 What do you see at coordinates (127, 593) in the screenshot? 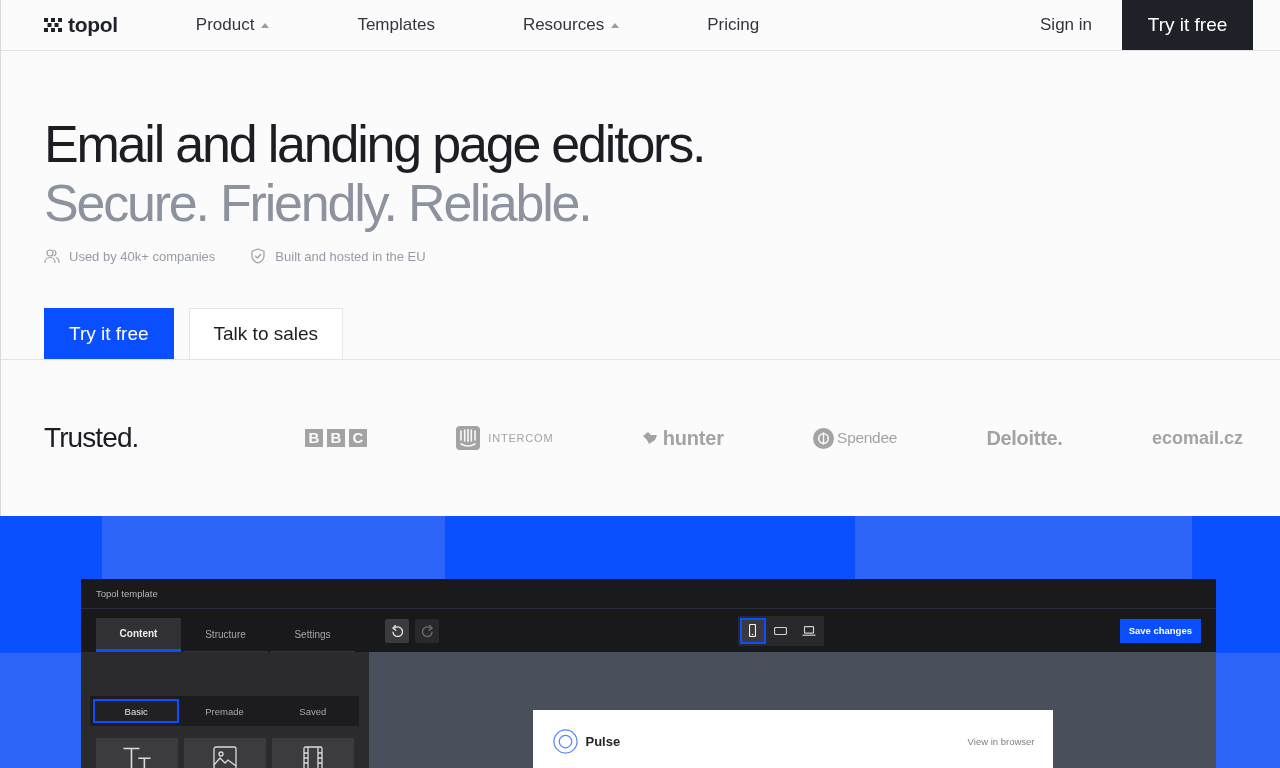
I see `editor-title: Topol template` at bounding box center [127, 593].